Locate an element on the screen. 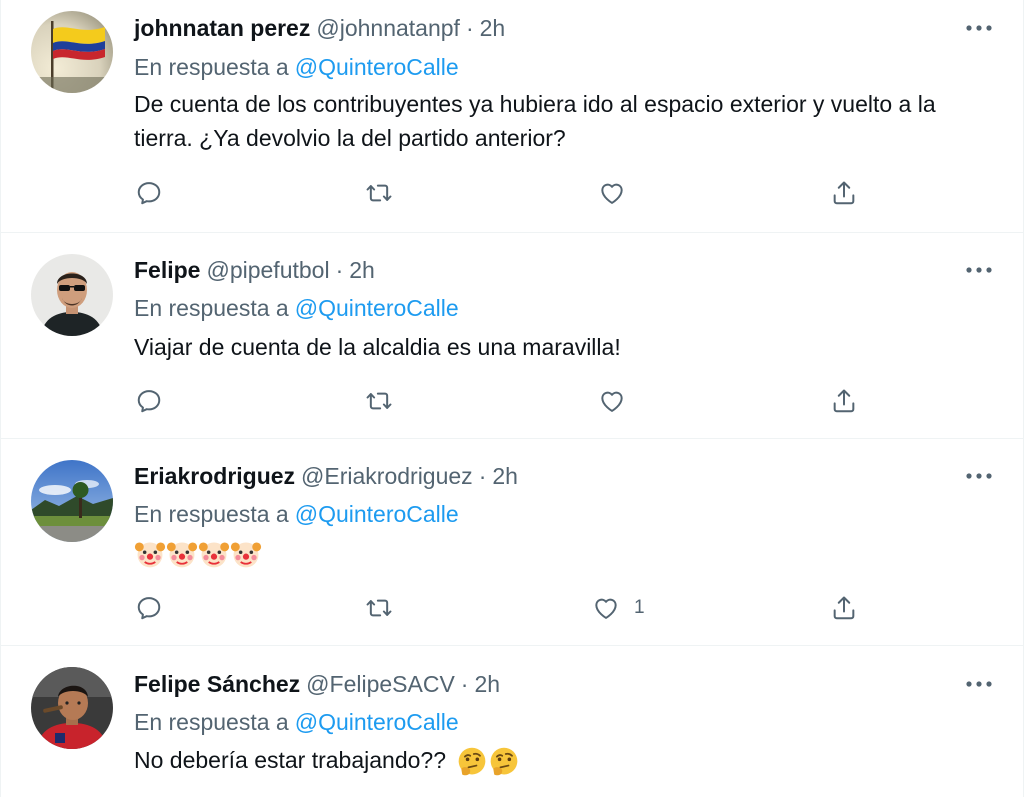 The image size is (1024, 797). tweet-header: Eriakrodriguez @Eriakrodriguez · 2h is located at coordinates (326, 476).